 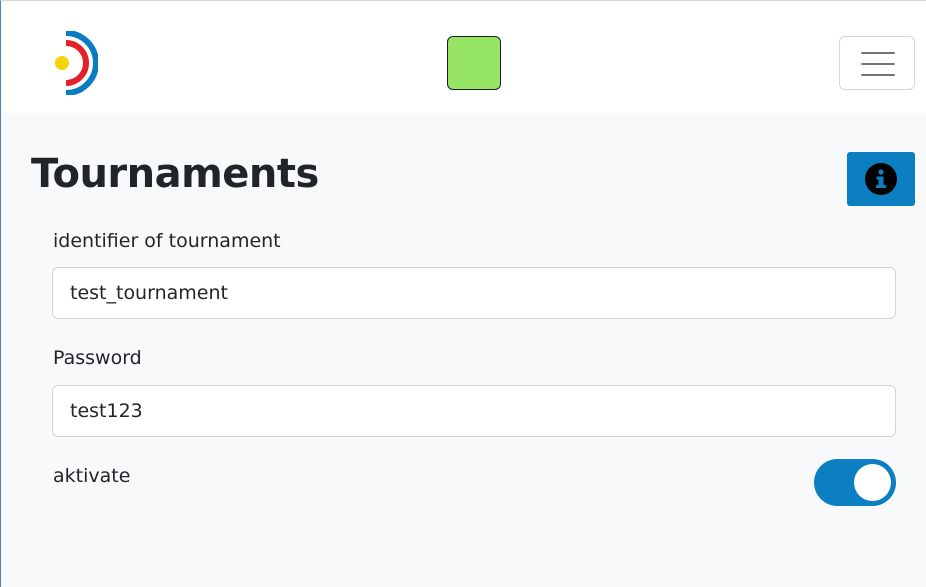 What do you see at coordinates (72, 63) in the screenshot?
I see `target-logo-icon` at bounding box center [72, 63].